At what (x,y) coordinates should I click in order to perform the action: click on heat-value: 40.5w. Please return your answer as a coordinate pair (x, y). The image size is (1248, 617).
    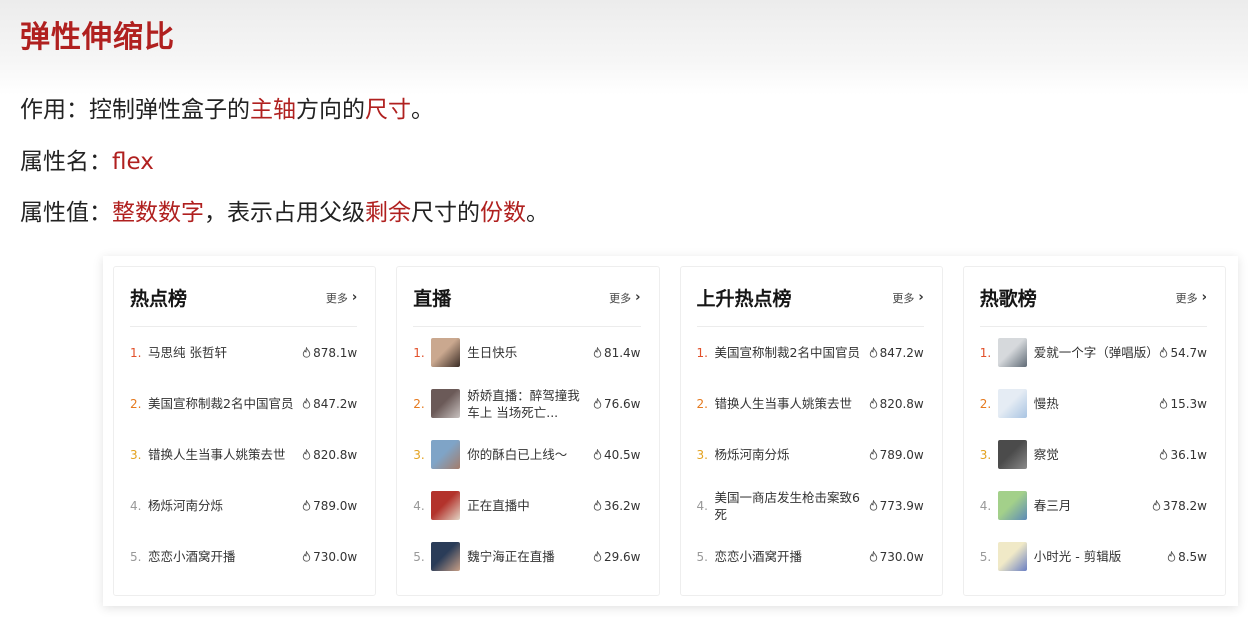
    Looking at the image, I should click on (617, 455).